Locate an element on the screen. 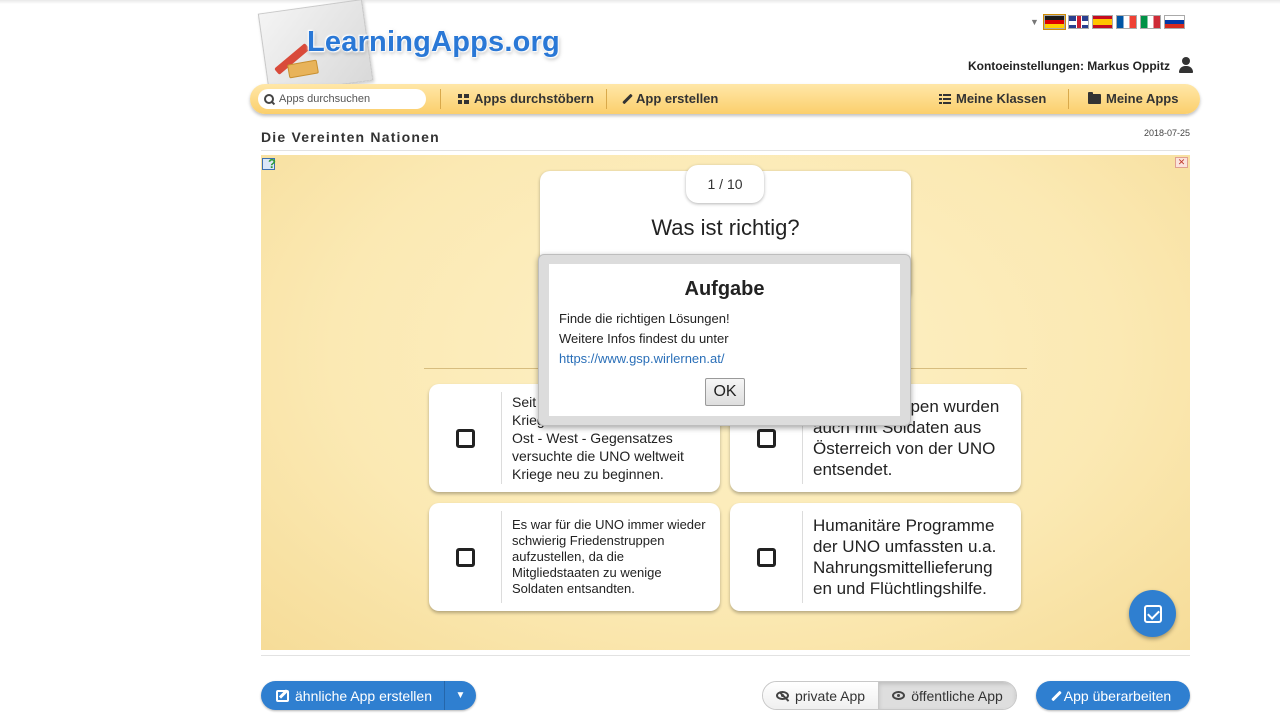  dialog-ok-button: OK is located at coordinates (725, 392).